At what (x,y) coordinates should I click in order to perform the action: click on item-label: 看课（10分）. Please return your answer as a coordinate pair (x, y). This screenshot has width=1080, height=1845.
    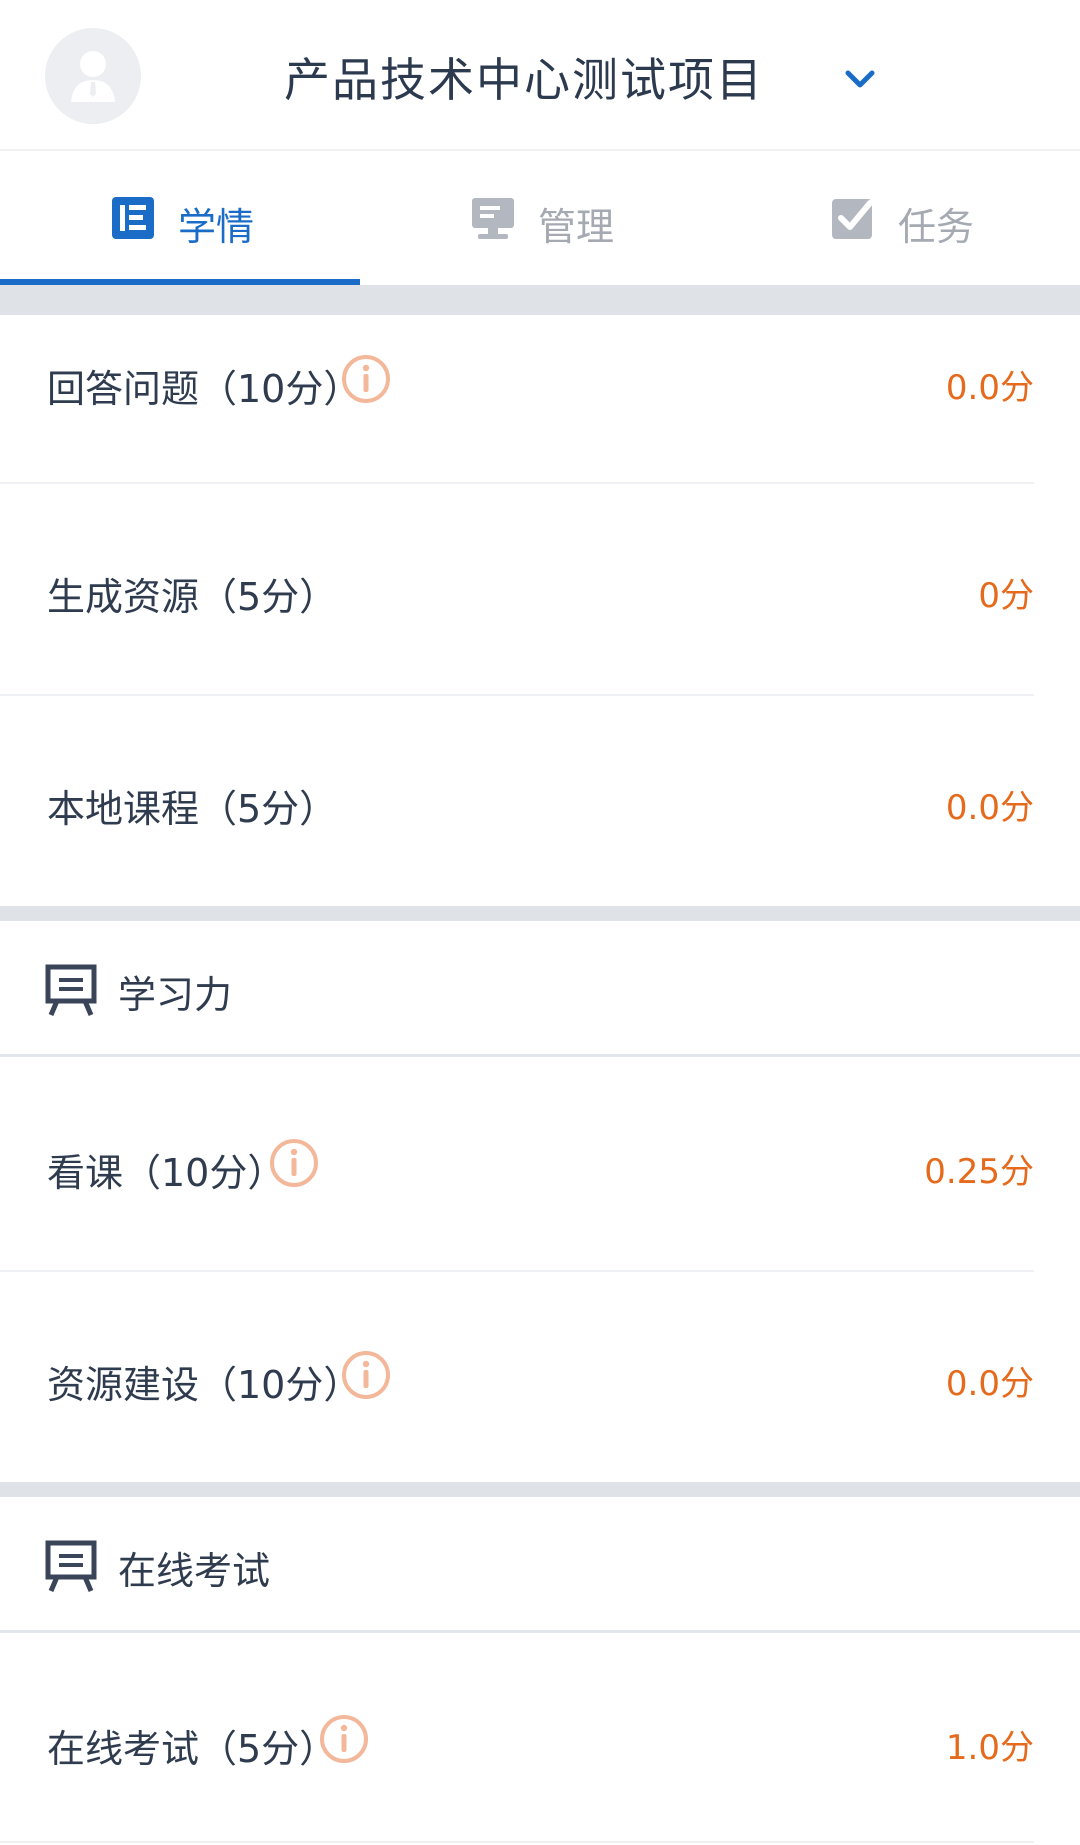
    Looking at the image, I should click on (166, 1173).